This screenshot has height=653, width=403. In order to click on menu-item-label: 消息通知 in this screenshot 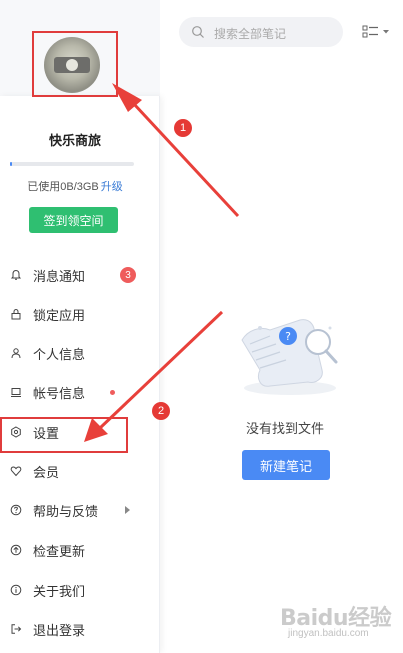, I will do `click(59, 276)`.